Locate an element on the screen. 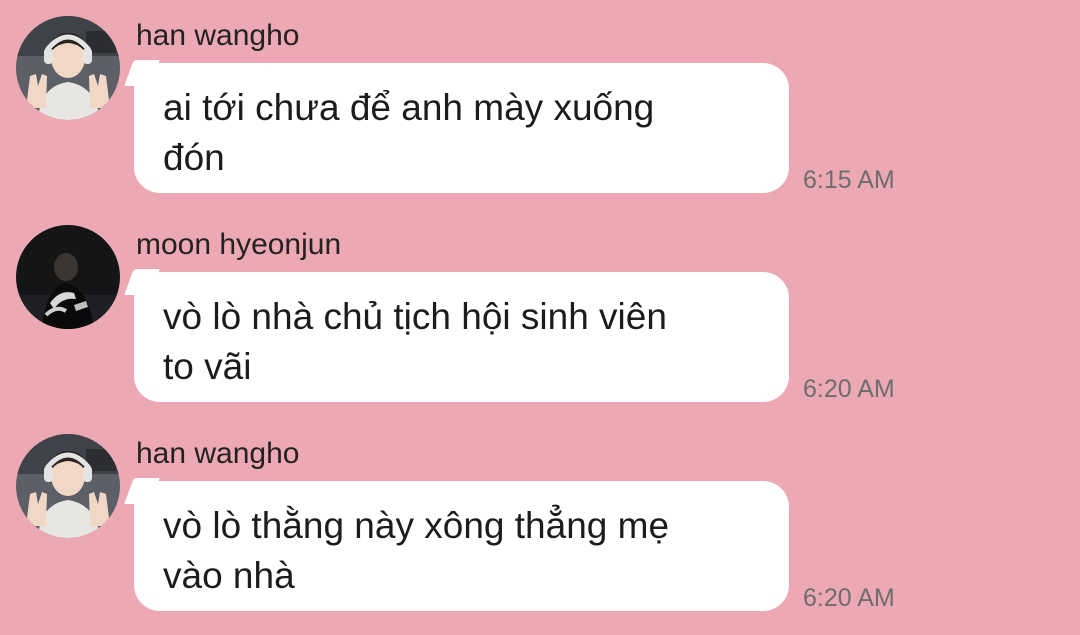 The image size is (1080, 635). message-bubble: vò lò thằng này xông thẳng mẹ vào nhà is located at coordinates (461, 546).